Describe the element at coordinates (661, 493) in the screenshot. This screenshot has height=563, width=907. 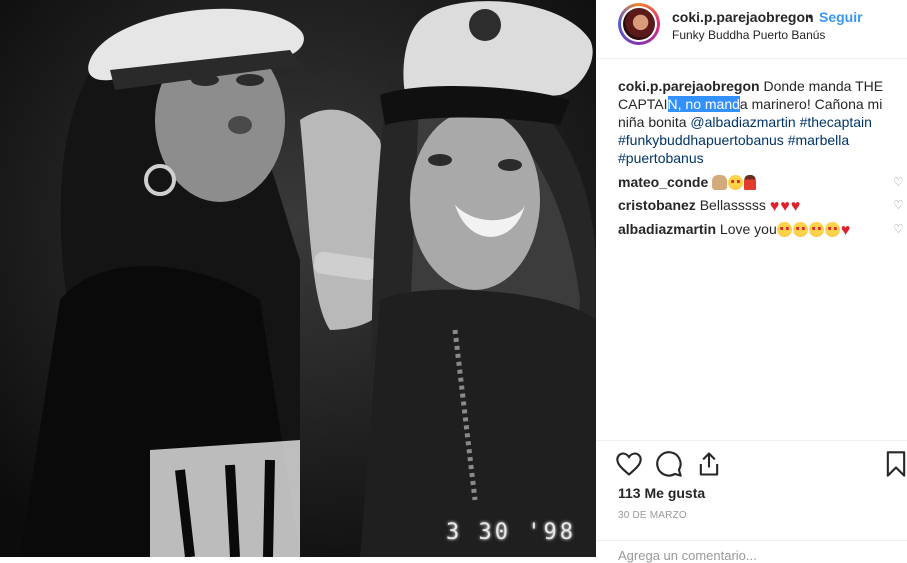
I see `likes-count: 113 Me gusta` at that location.